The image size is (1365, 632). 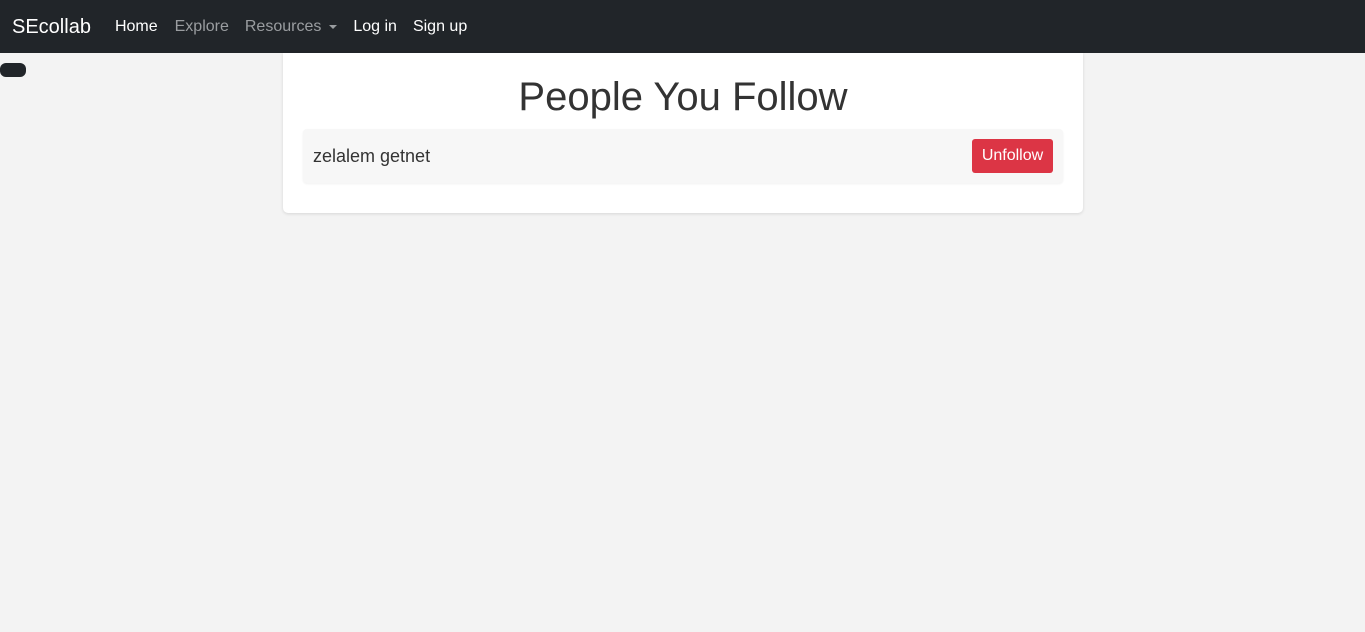 I want to click on nav-login: Log in, so click(x=375, y=27).